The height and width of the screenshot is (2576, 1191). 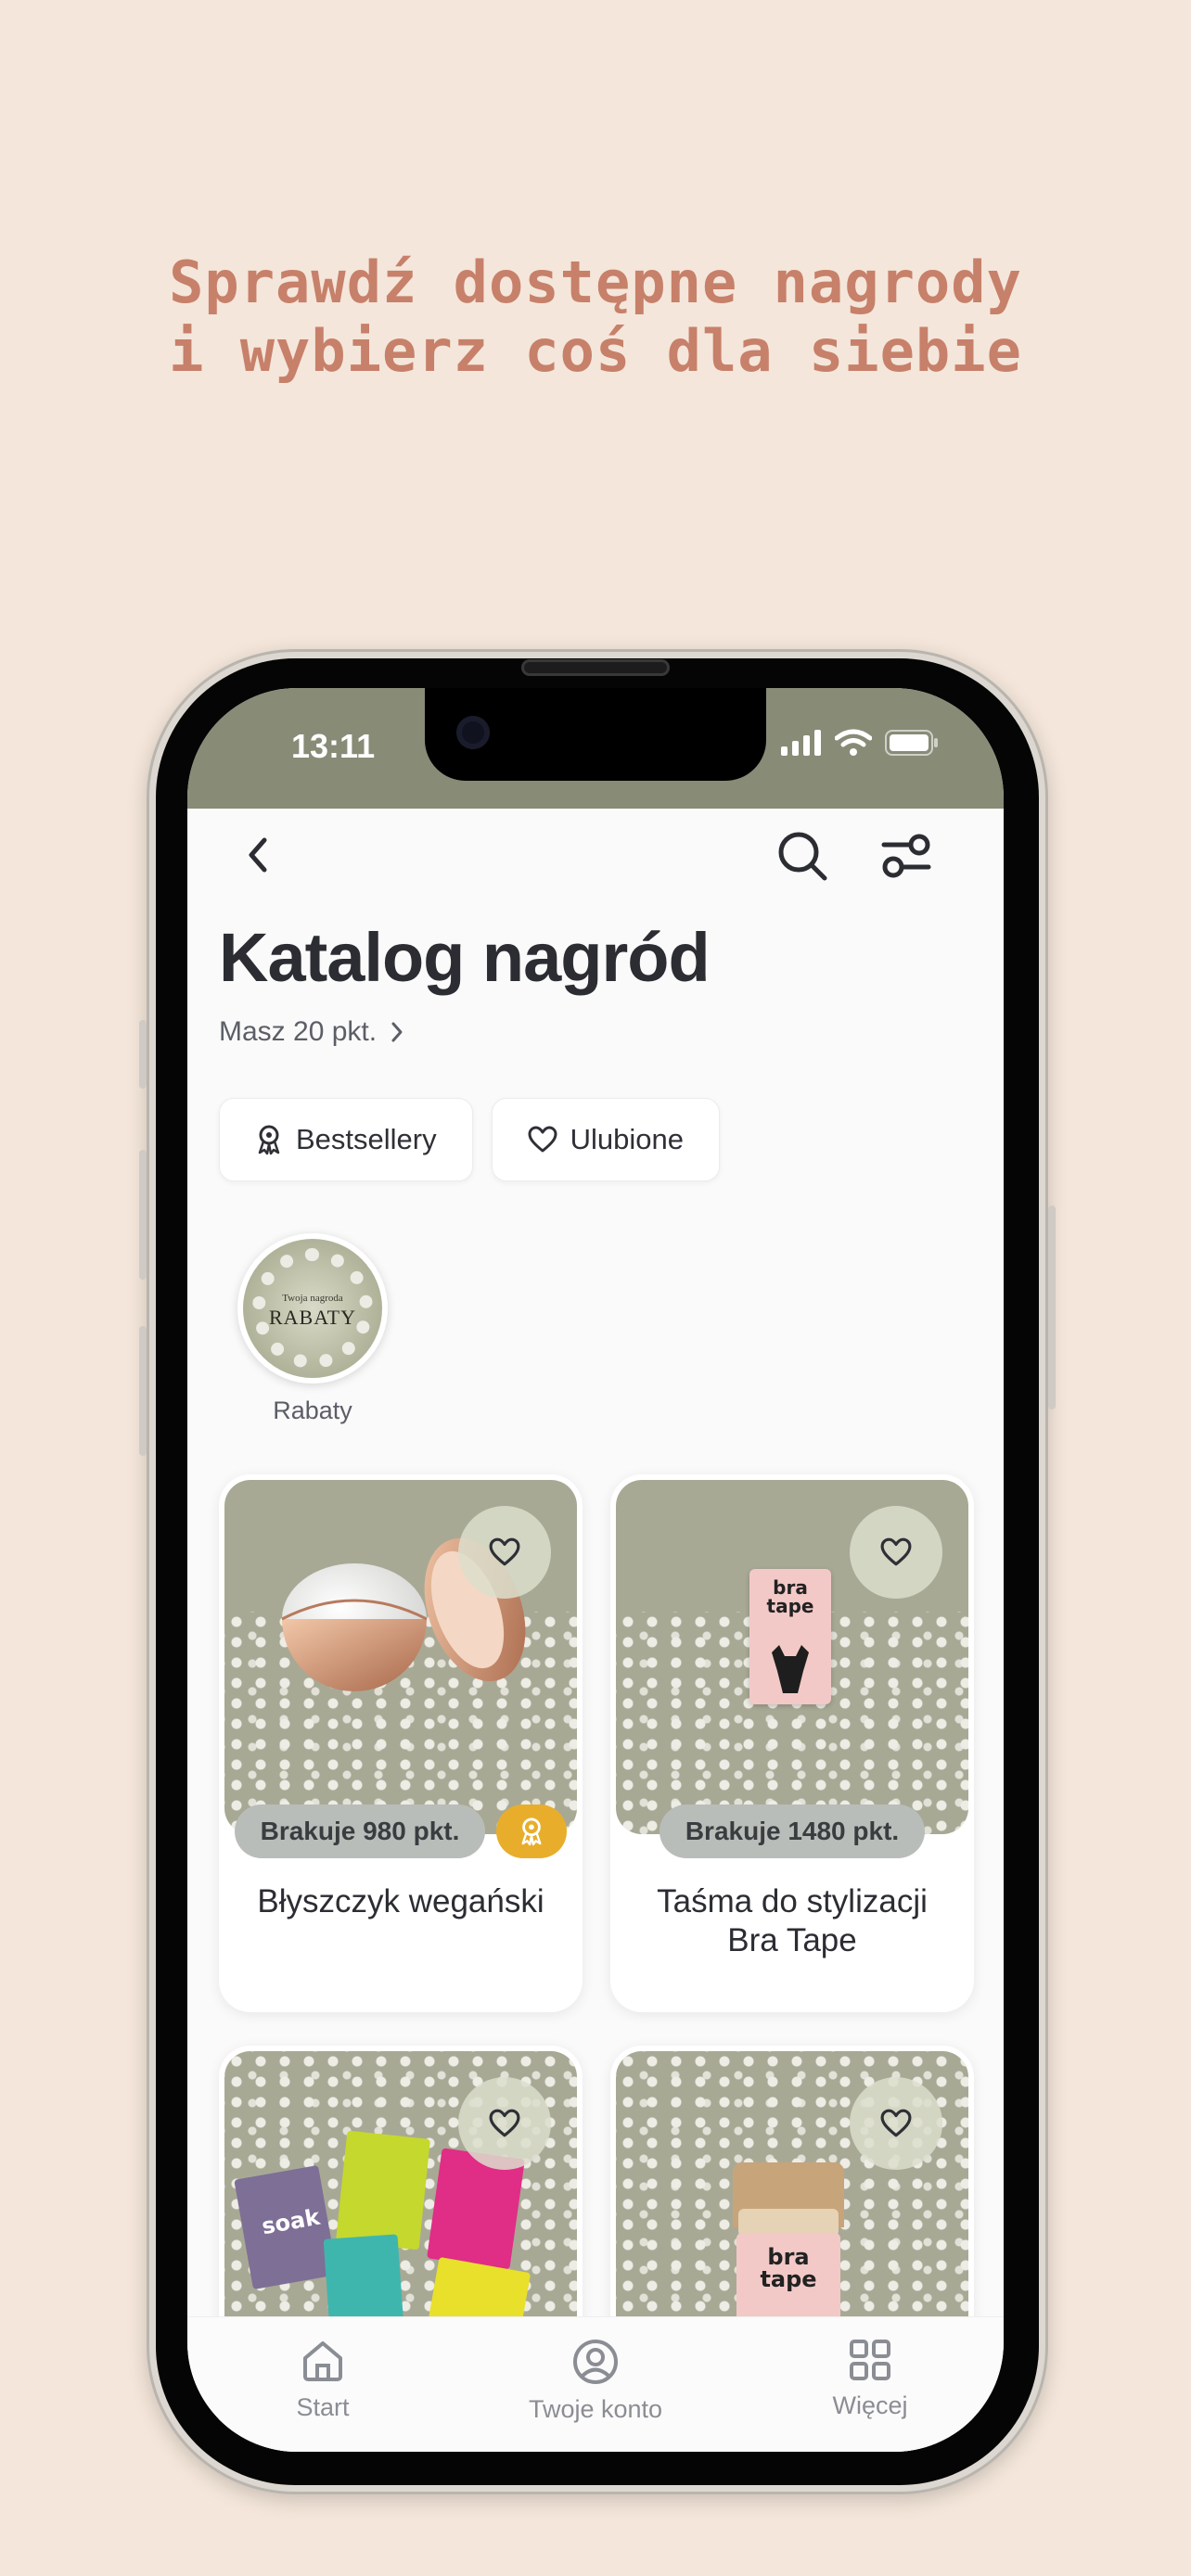 I want to click on category-image: Twoja nagroda RABATY, so click(x=312, y=1309).